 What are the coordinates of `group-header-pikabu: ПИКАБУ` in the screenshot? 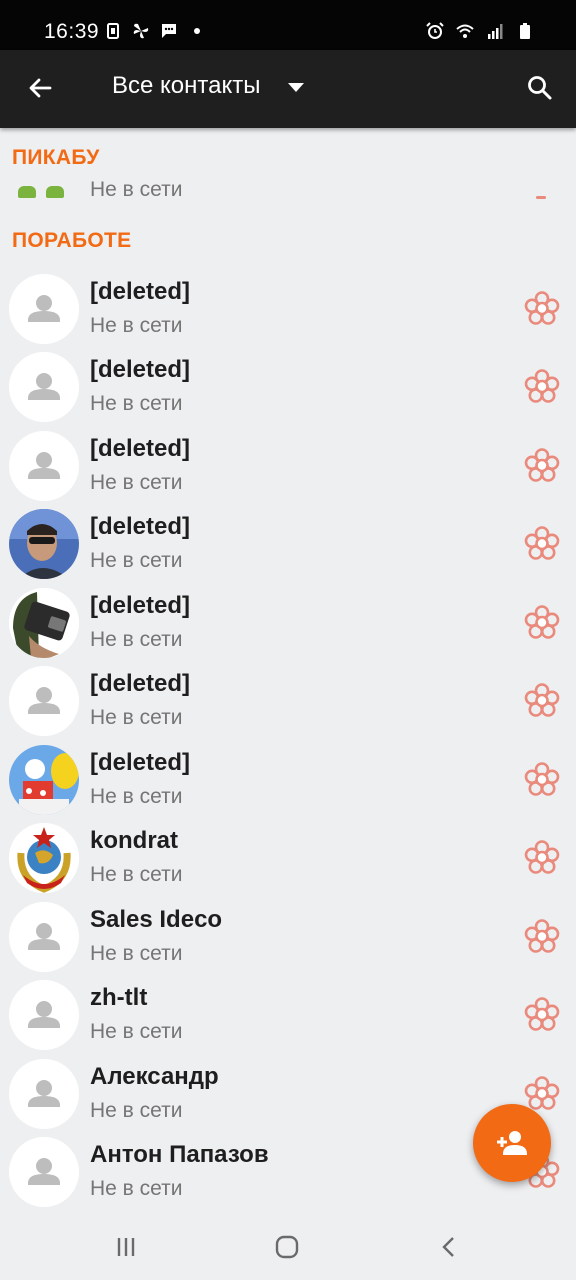 It's located at (56, 157).